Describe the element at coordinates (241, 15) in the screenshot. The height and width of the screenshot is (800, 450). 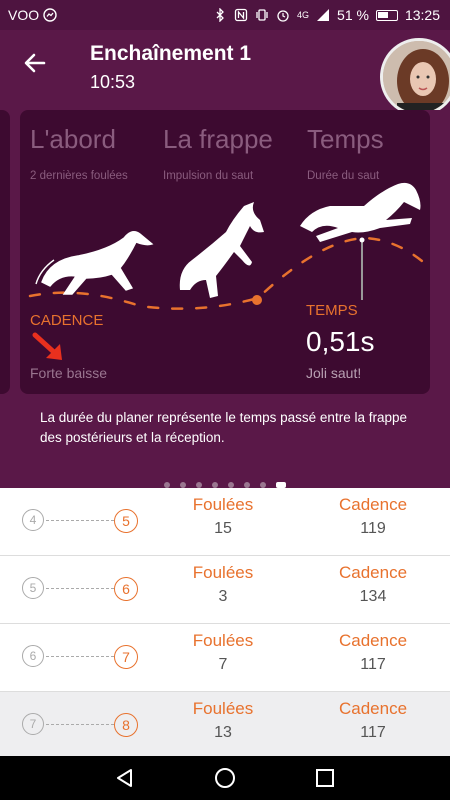
I see `nfc-icon` at that location.